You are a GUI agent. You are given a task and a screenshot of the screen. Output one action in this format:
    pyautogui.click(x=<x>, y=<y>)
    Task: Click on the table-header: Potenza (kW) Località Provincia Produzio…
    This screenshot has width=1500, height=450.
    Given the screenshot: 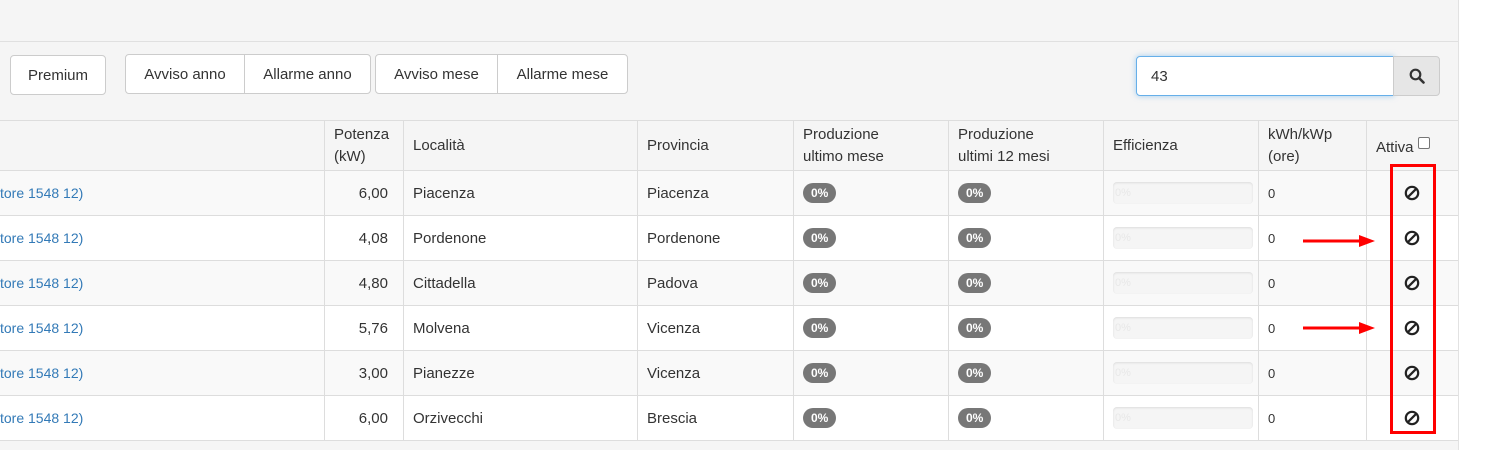 What is the action you would take?
    pyautogui.click(x=729, y=145)
    